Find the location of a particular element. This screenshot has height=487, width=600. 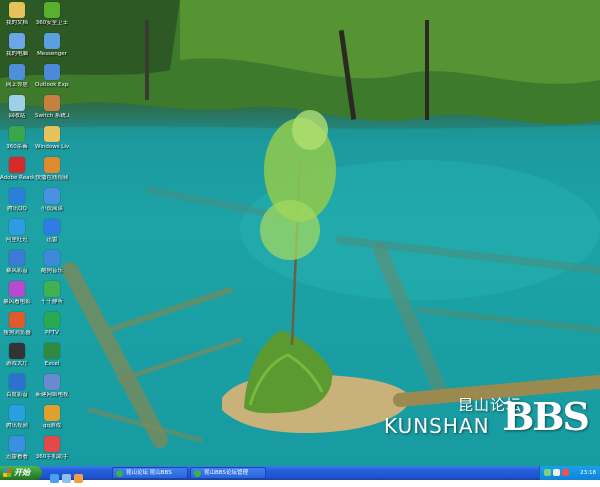

start-button: 开始 is located at coordinates (21, 473).